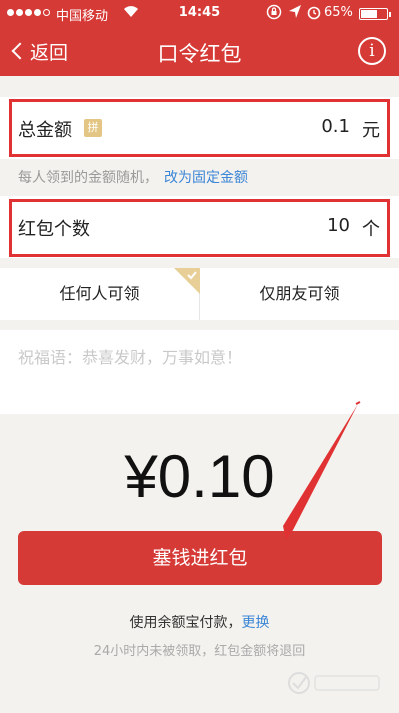 This screenshot has width=399, height=713. What do you see at coordinates (199, 372) in the screenshot?
I see `blessing-field: 祝福语：恭喜发财，万事如意！` at bounding box center [199, 372].